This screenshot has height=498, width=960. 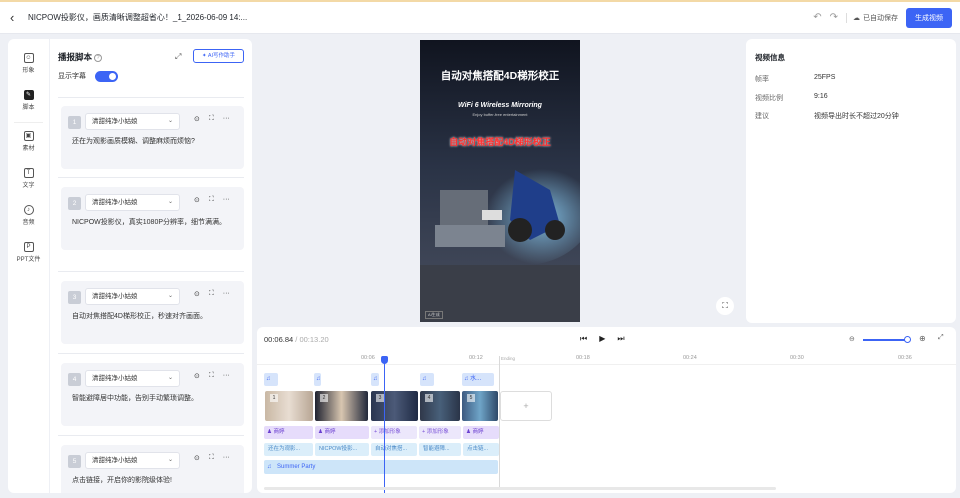 What do you see at coordinates (74, 297) in the screenshot?
I see `card-number: 3` at bounding box center [74, 297].